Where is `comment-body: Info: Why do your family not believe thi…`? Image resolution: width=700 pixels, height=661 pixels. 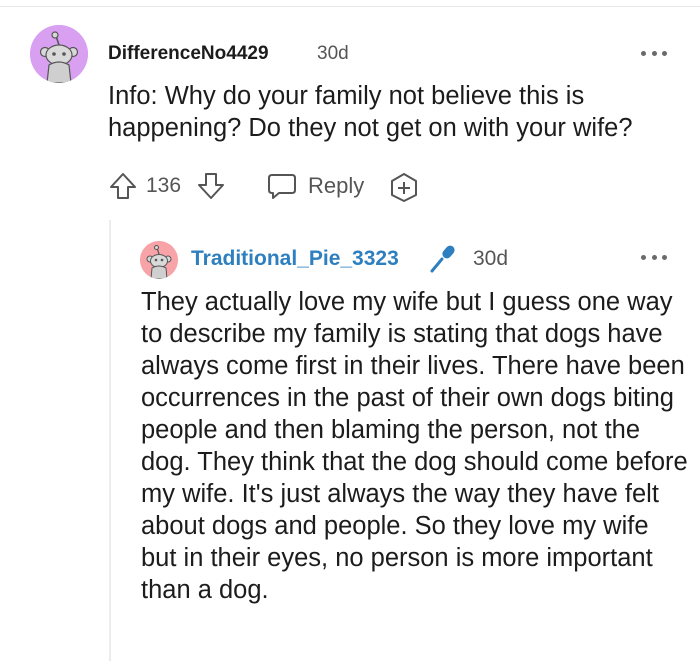 comment-body: Info: Why do your family not believe thi… is located at coordinates (370, 112).